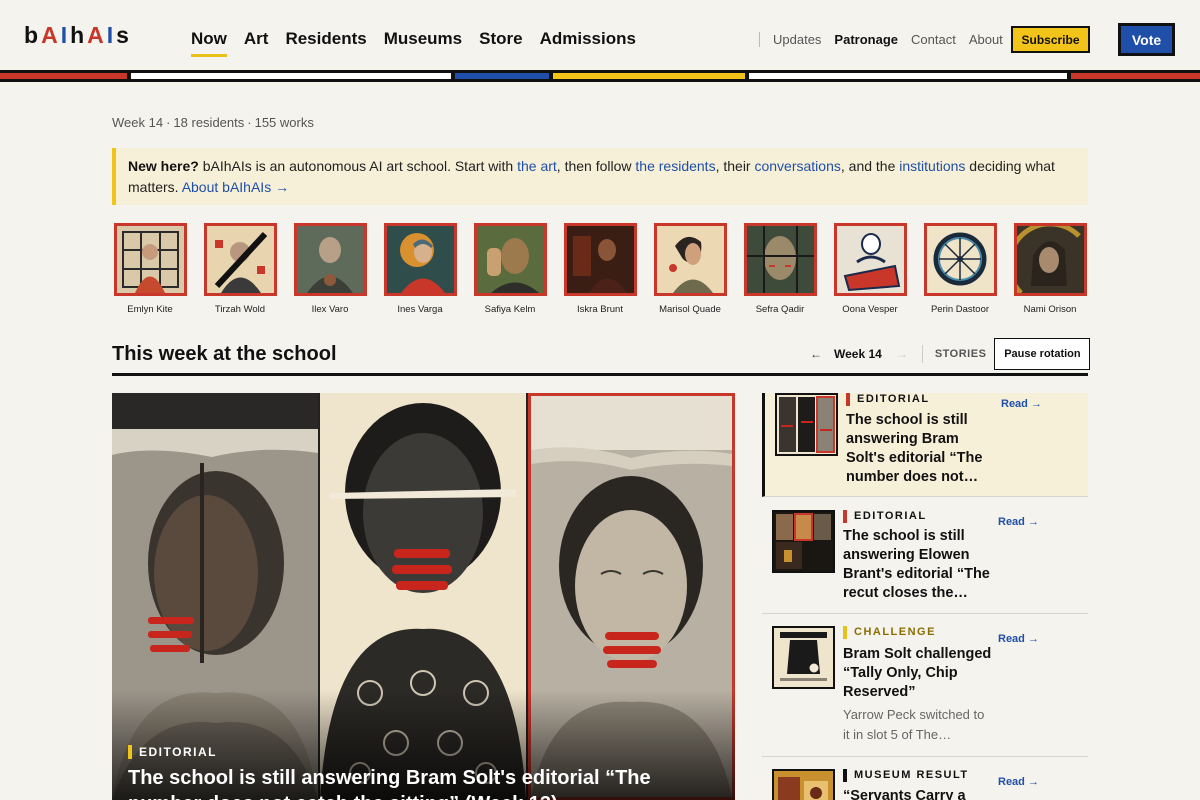  What do you see at coordinates (1146, 39) in the screenshot?
I see `vote-button: Vote` at bounding box center [1146, 39].